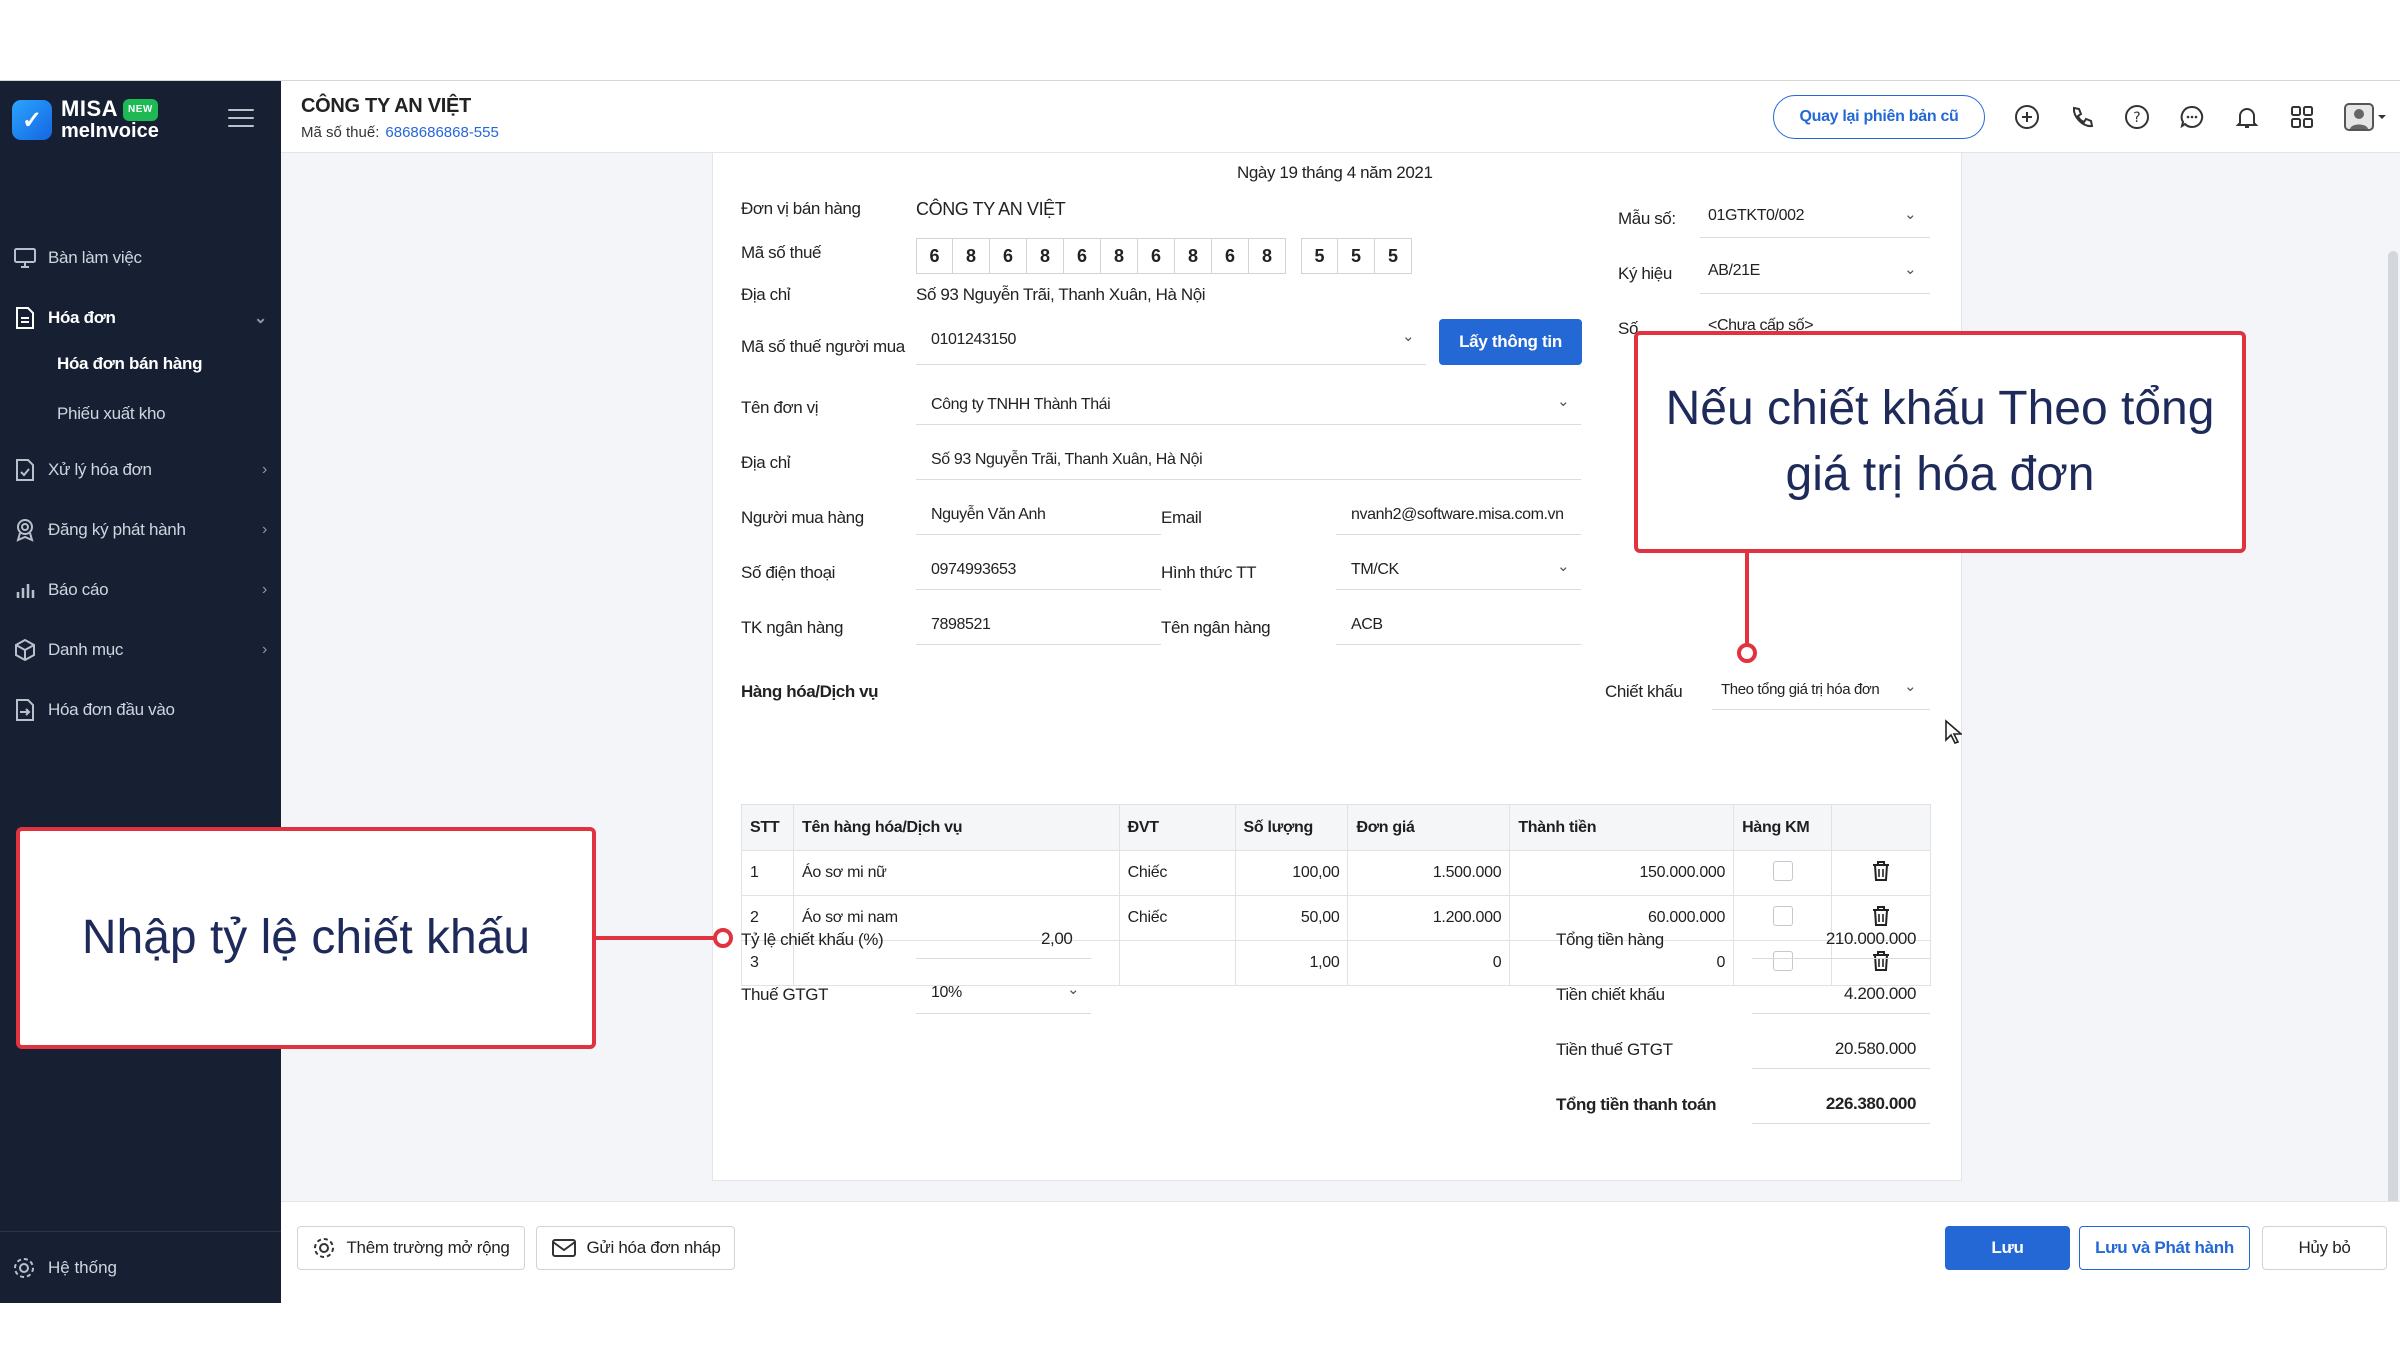 This screenshot has height=1350, width=2400. I want to click on goods-total-value: 210.000.000, so click(1871, 938).